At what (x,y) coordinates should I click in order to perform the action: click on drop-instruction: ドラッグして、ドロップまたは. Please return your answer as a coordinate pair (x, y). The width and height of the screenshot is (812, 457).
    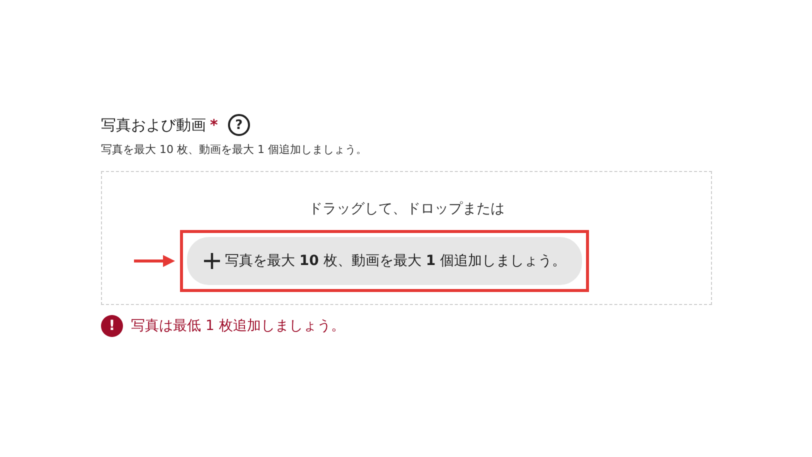
    Looking at the image, I should click on (406, 209).